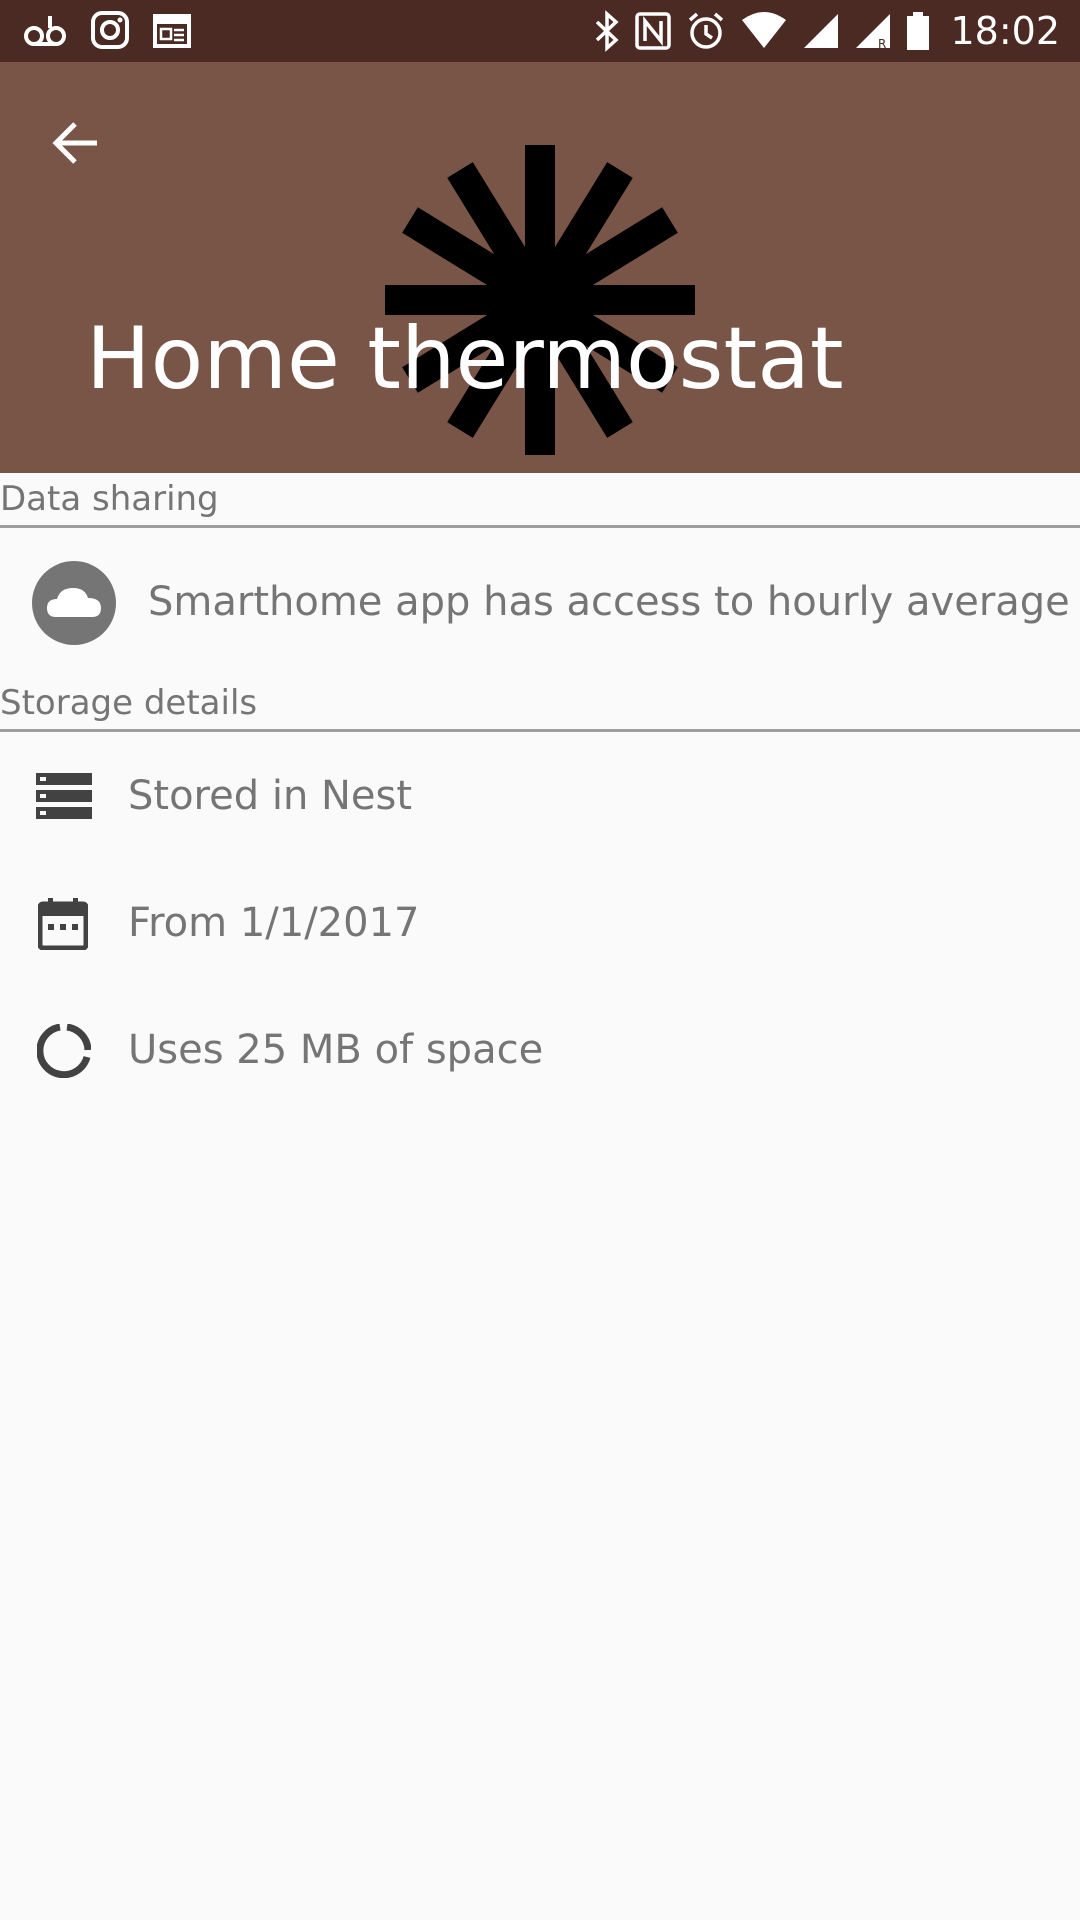  I want to click on back-button, so click(75, 143).